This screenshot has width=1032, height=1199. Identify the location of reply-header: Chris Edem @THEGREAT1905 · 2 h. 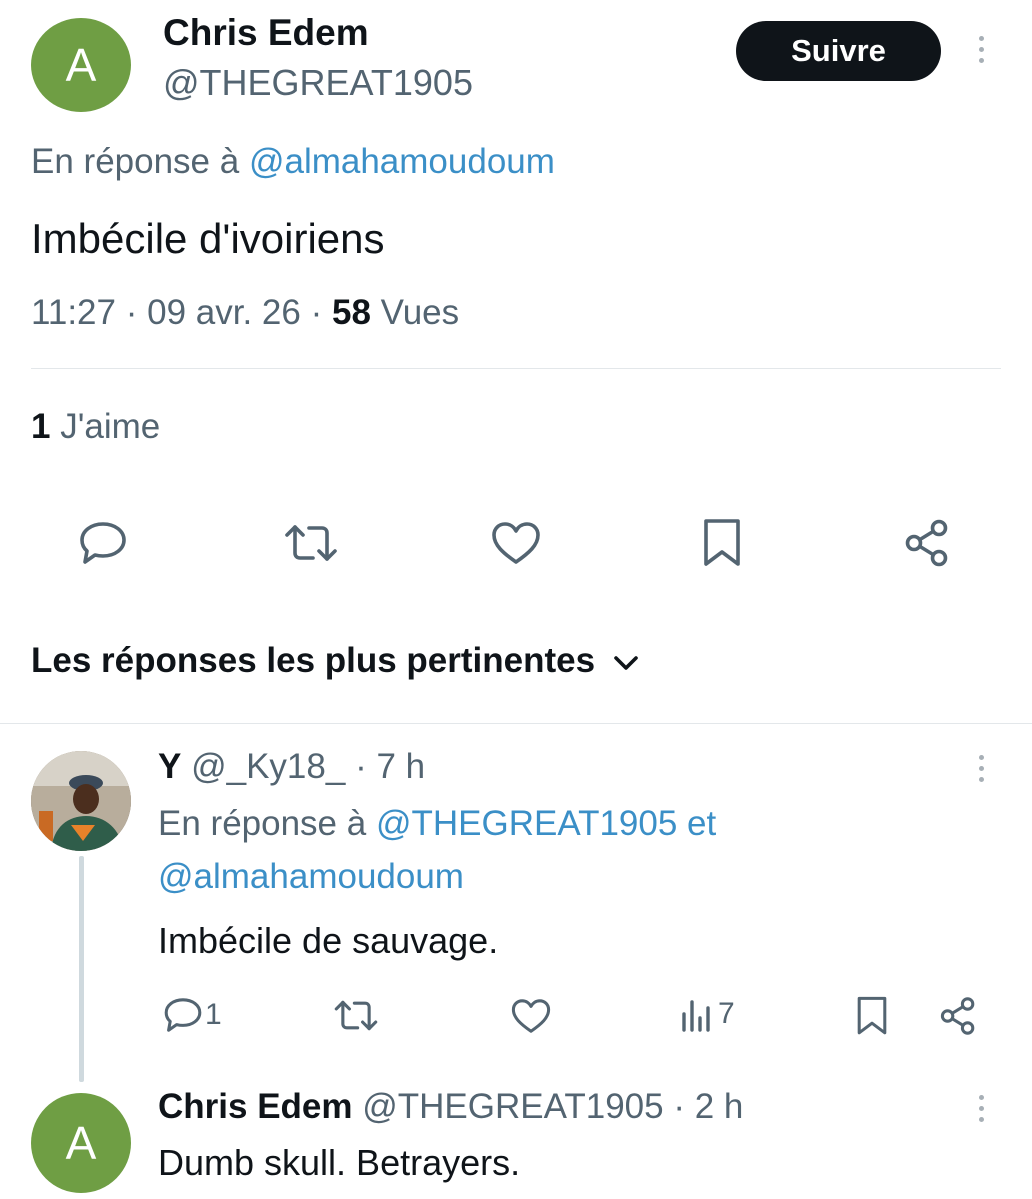
(450, 1107).